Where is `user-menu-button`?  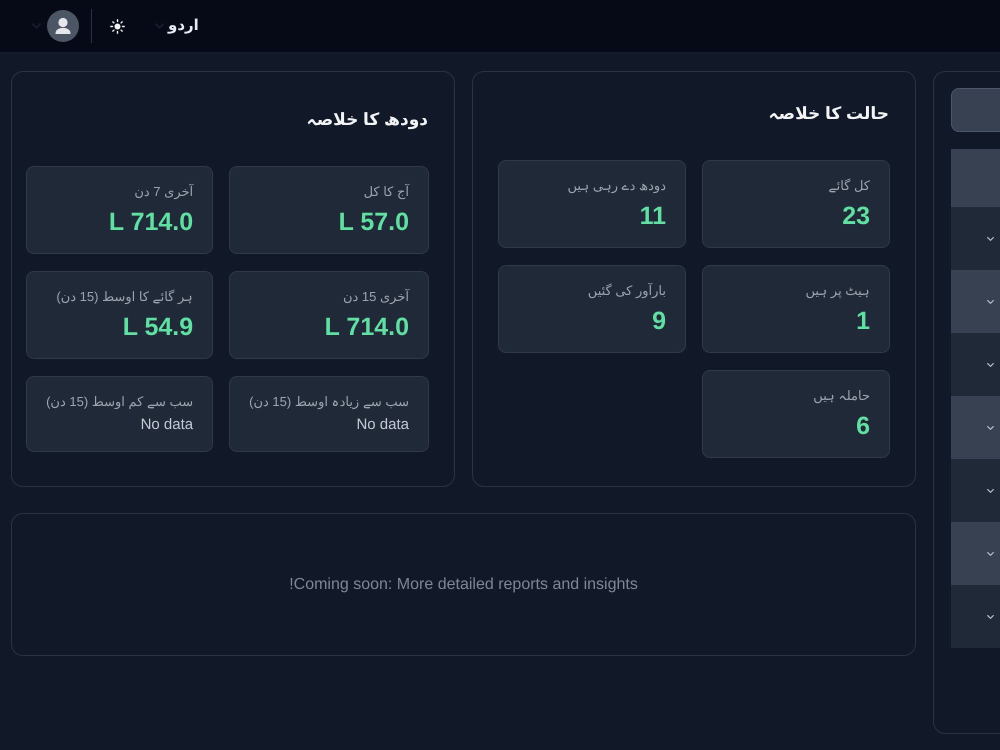 user-menu-button is located at coordinates (55, 26).